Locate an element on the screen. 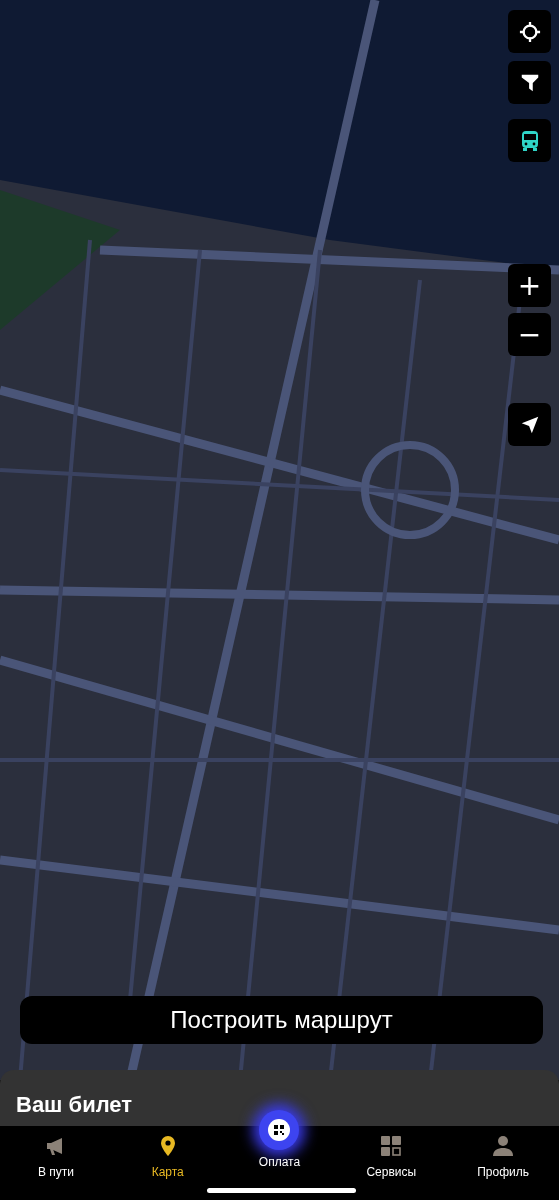 The height and width of the screenshot is (1200, 559). zoom-out-button: − is located at coordinates (529, 334).